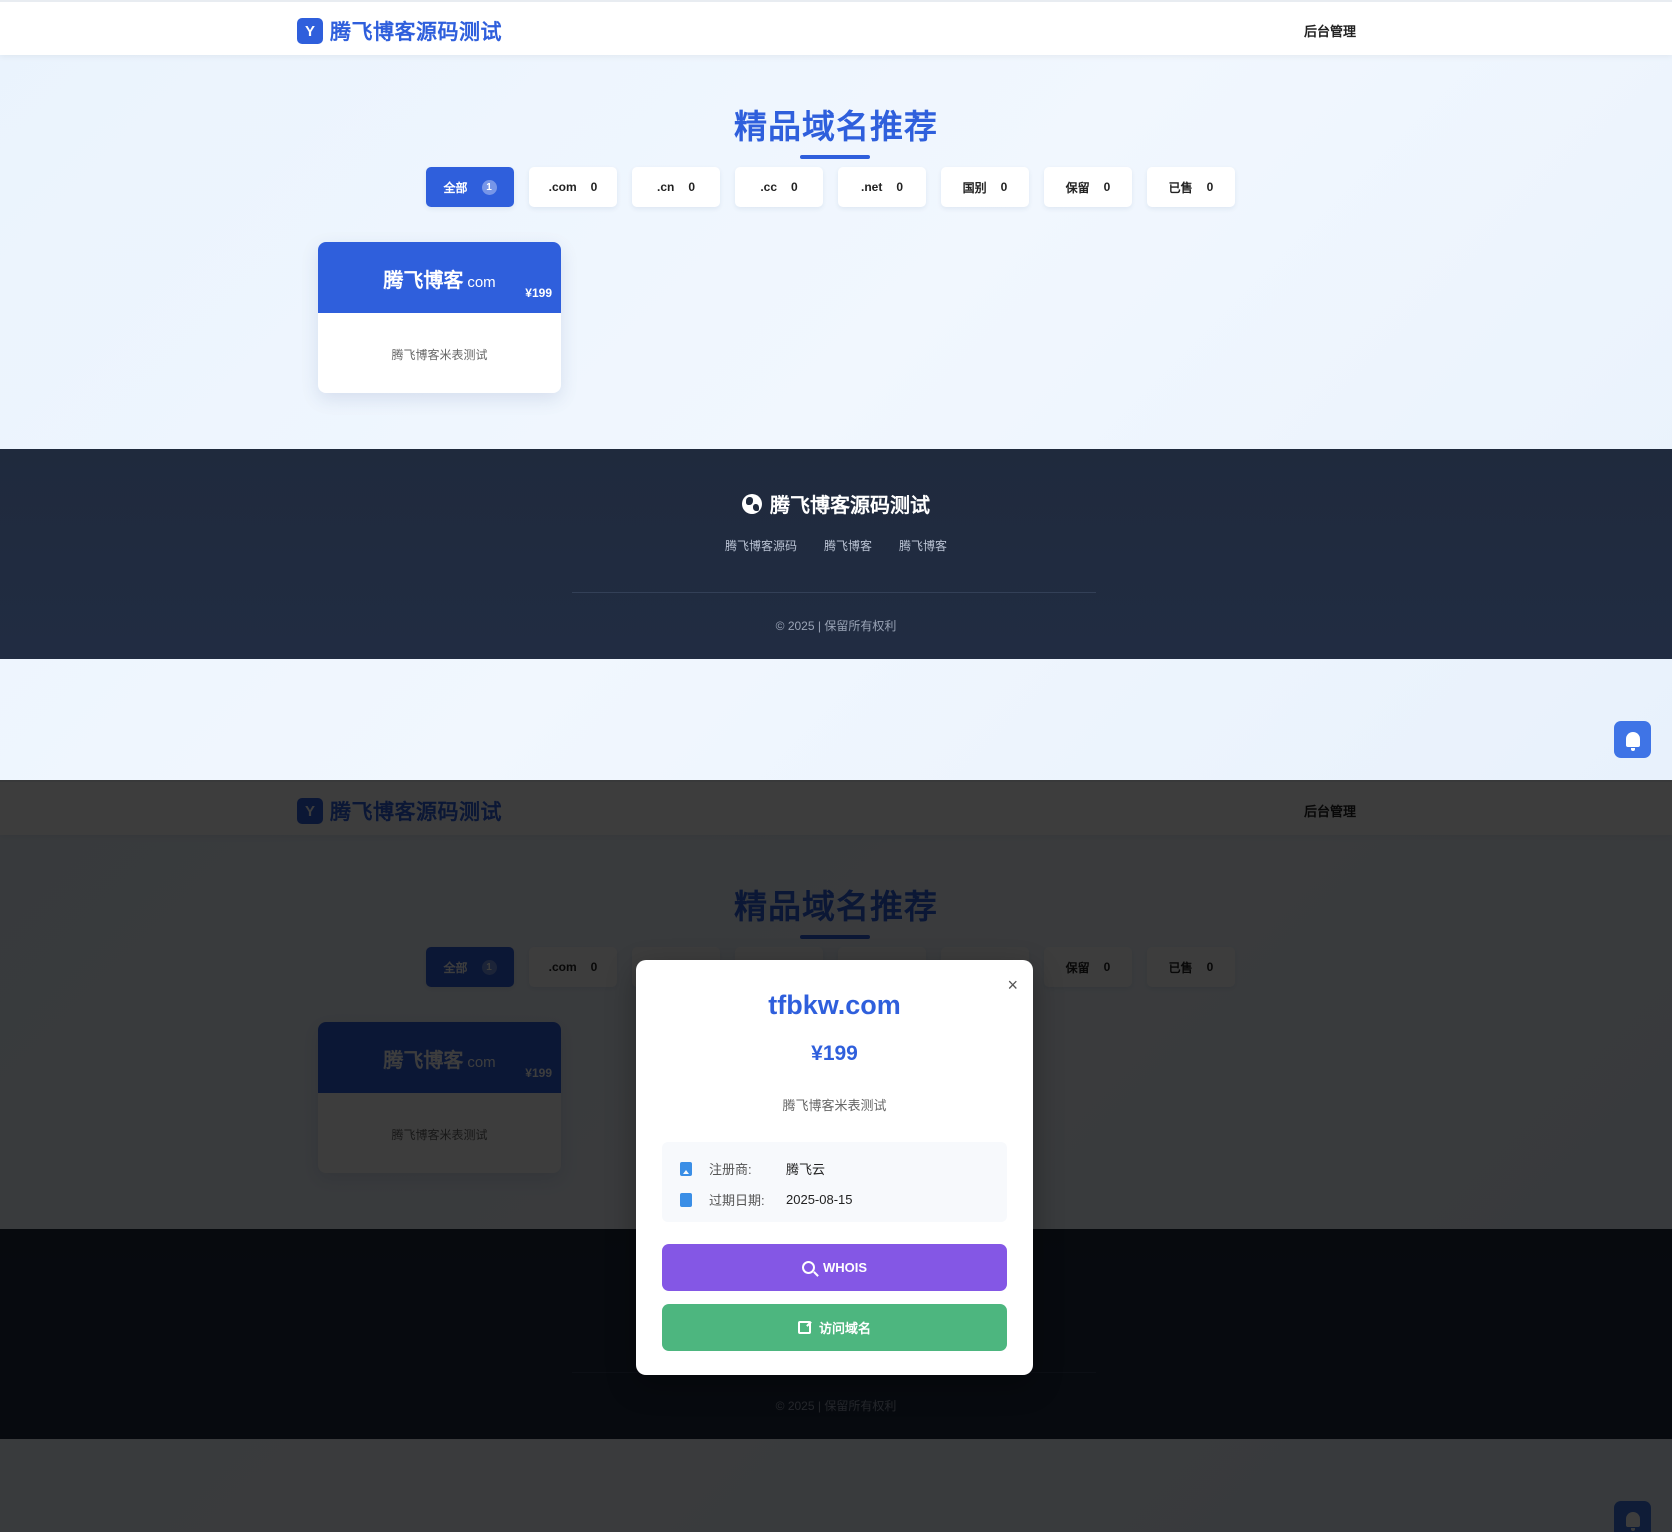 This screenshot has width=1672, height=1532. Describe the element at coordinates (768, 187) in the screenshot. I see `filter-label: .cc` at that location.